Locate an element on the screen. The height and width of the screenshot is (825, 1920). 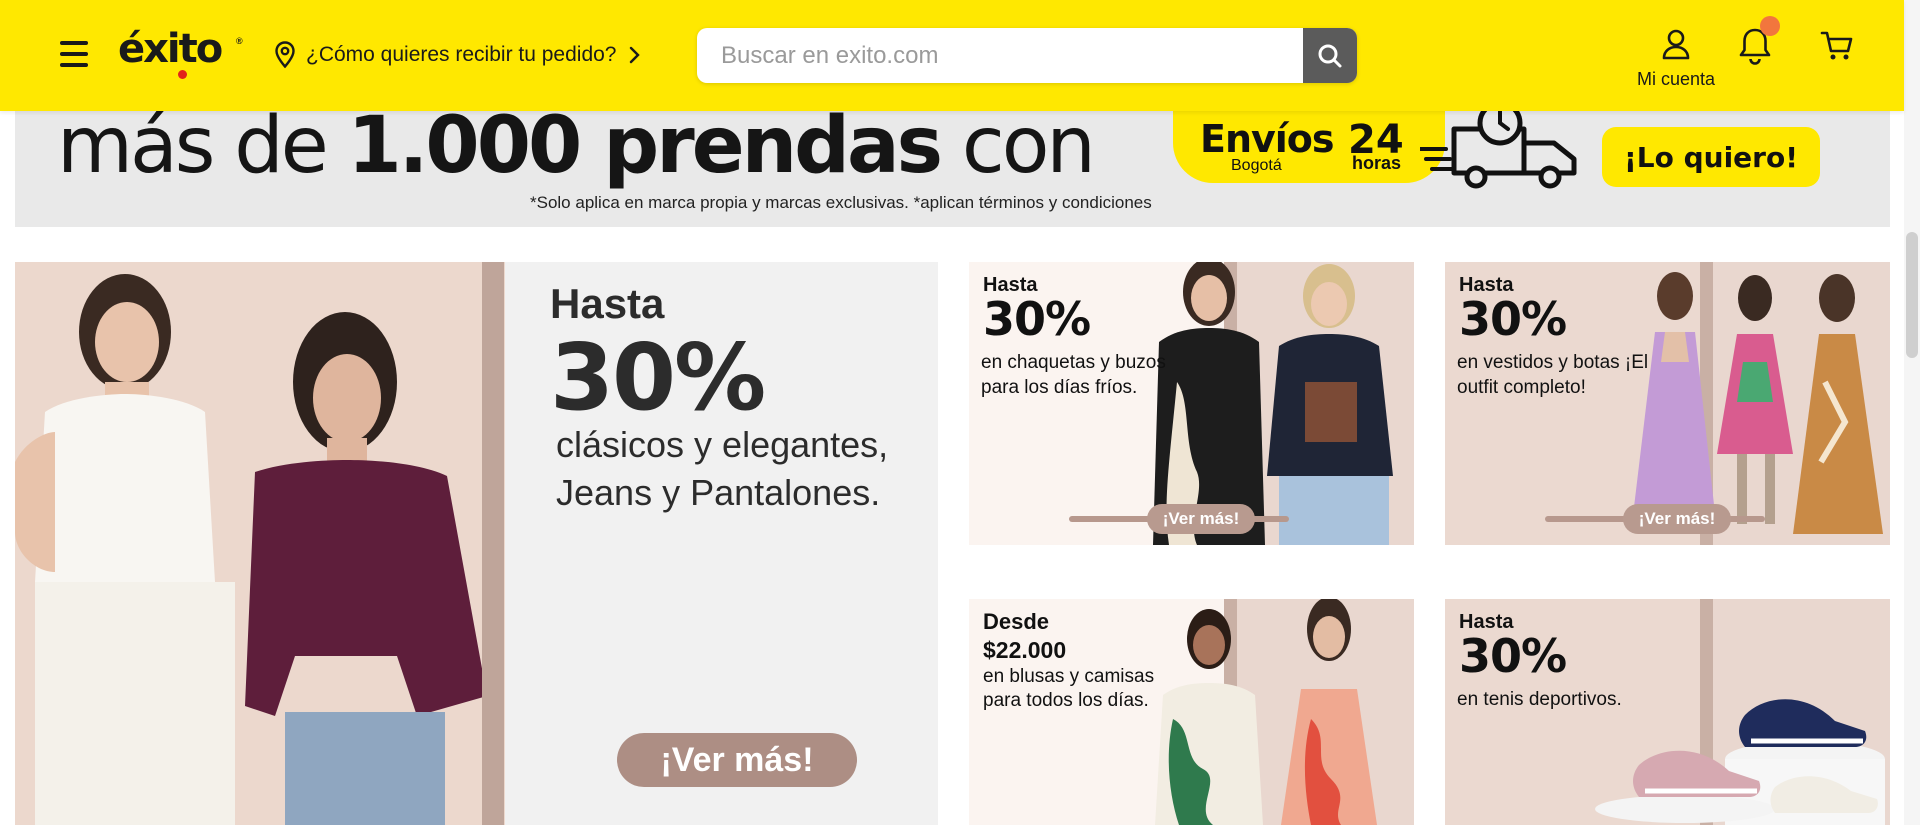
promo-description: en tenis deportivos. is located at coordinates (1539, 699).